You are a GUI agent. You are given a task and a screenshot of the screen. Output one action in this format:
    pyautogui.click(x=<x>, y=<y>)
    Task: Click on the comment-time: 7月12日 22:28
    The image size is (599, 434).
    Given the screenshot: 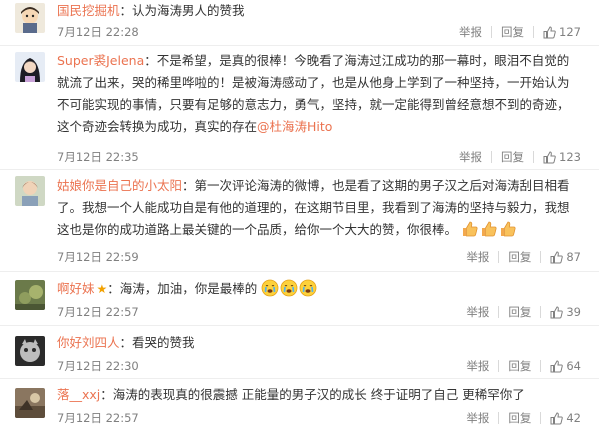 What is the action you would take?
    pyautogui.click(x=98, y=32)
    